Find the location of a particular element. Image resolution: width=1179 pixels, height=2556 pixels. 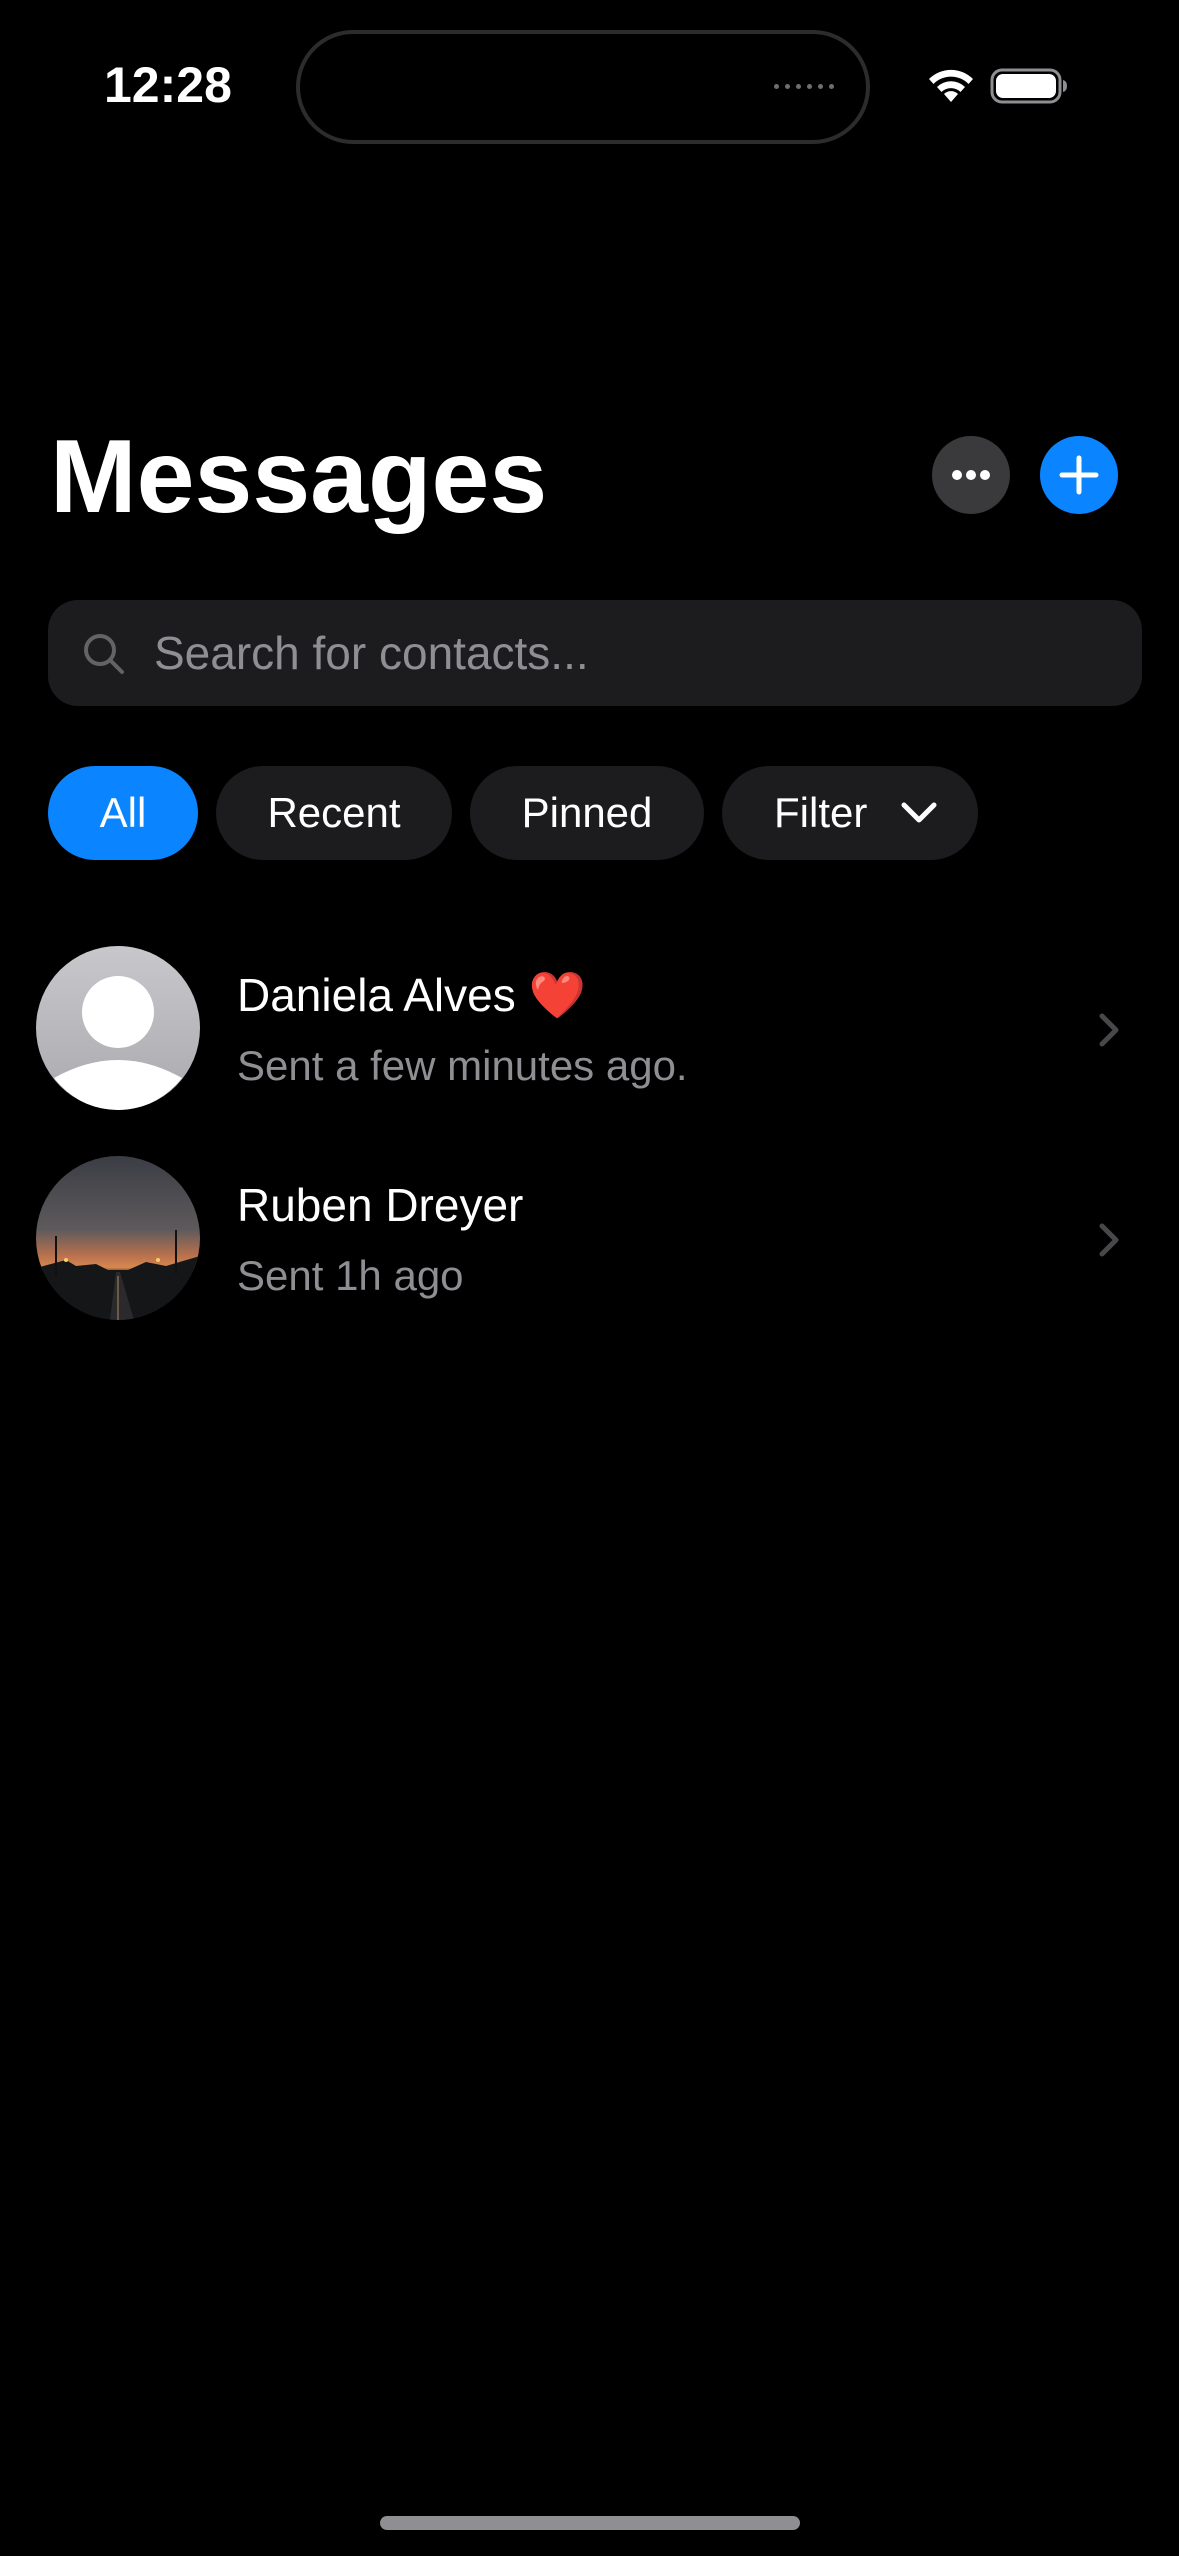

status-time: 12:28 is located at coordinates (168, 85).